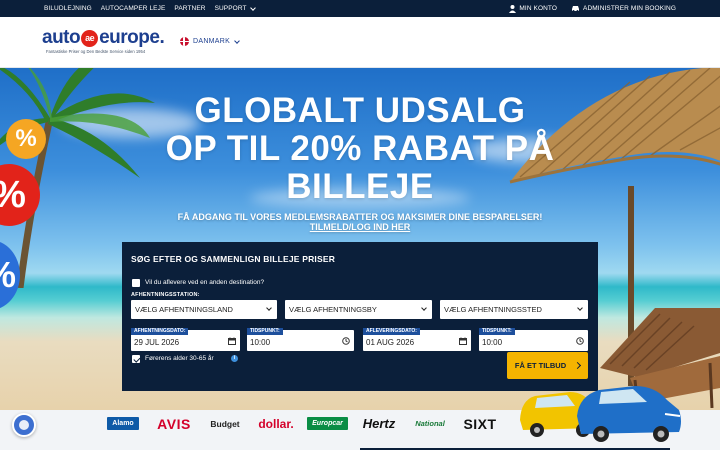  Describe the element at coordinates (132, 37) in the screenshot. I see `logo-text-europe: europe.` at that location.